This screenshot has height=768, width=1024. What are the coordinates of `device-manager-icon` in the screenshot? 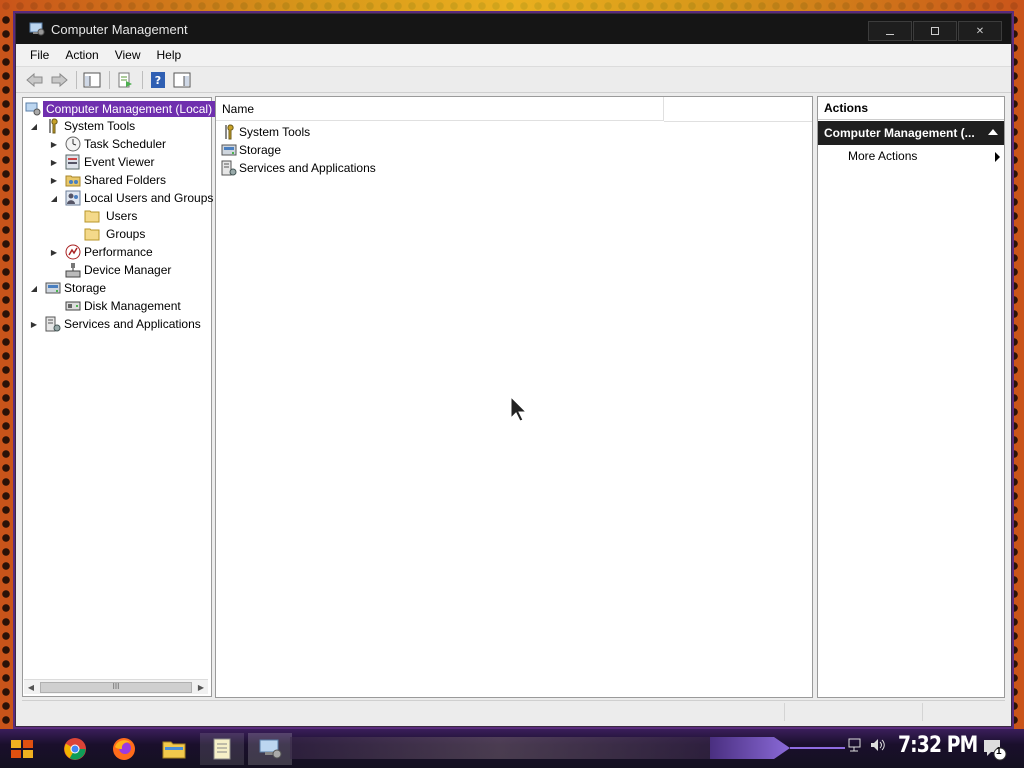 It's located at (73, 270).